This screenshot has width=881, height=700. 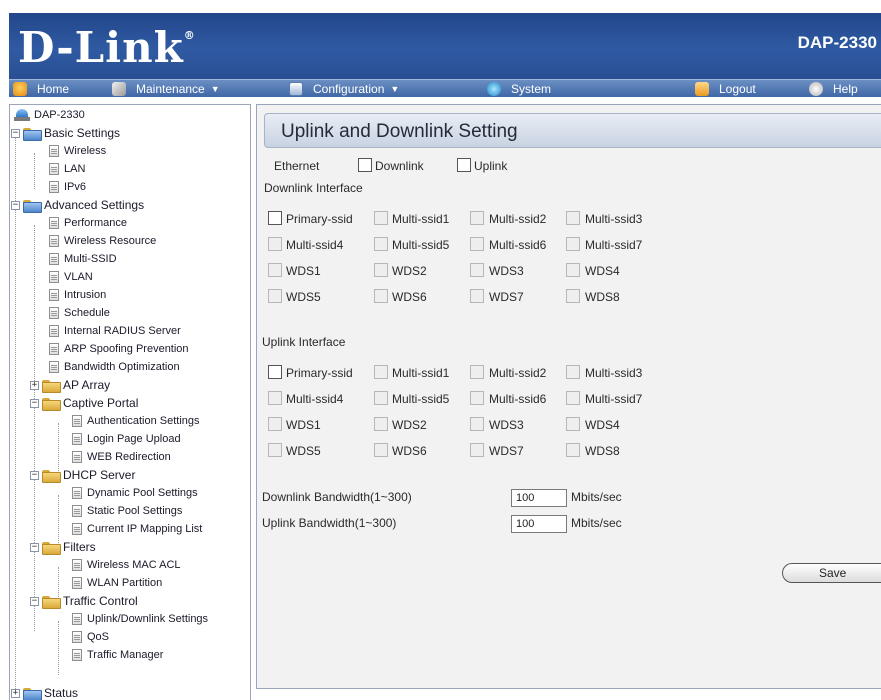 I want to click on uplink-multi-ssid5-label: Multi-ssid5, so click(x=421, y=399).